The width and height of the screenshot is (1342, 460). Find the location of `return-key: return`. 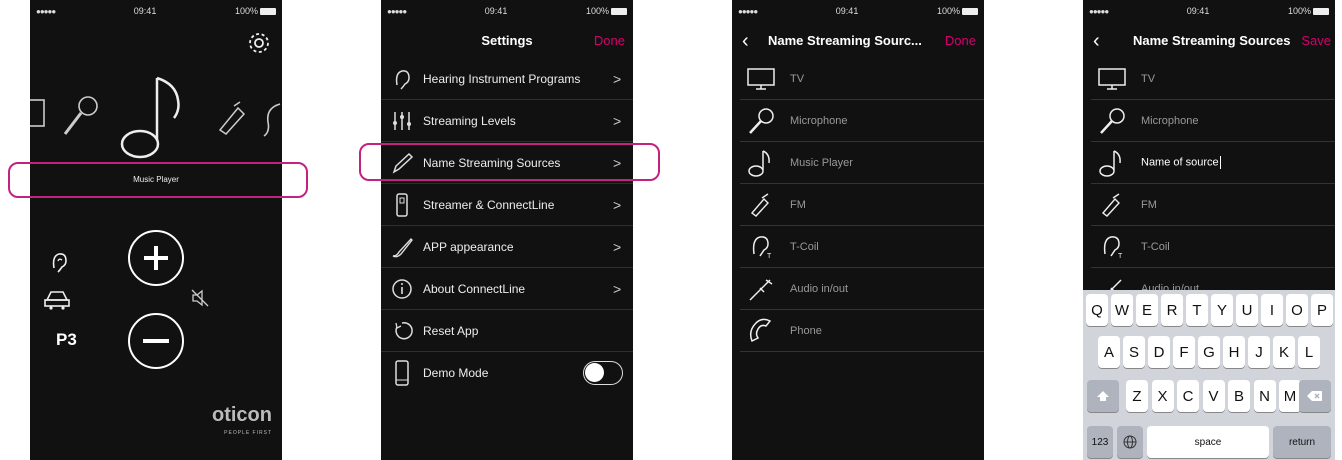

return-key: return is located at coordinates (1302, 442).